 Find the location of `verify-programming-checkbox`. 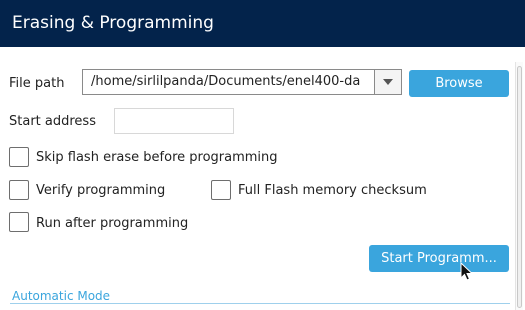

verify-programming-checkbox is located at coordinates (19, 190).